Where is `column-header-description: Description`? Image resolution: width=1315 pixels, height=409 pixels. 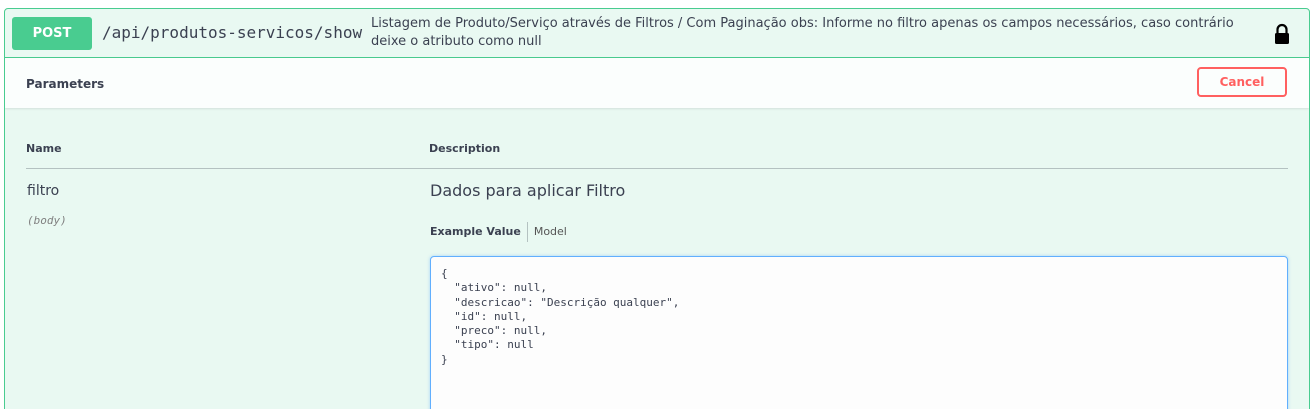
column-header-description: Description is located at coordinates (465, 148).